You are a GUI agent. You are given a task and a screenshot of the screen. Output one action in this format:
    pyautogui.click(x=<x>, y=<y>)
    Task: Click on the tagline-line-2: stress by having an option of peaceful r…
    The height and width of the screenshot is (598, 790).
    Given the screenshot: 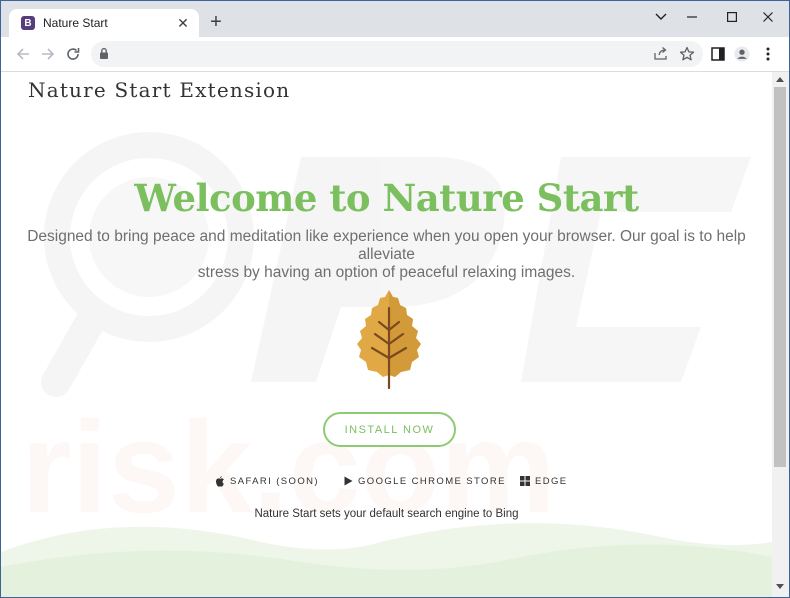 What is the action you would take?
    pyautogui.click(x=386, y=272)
    